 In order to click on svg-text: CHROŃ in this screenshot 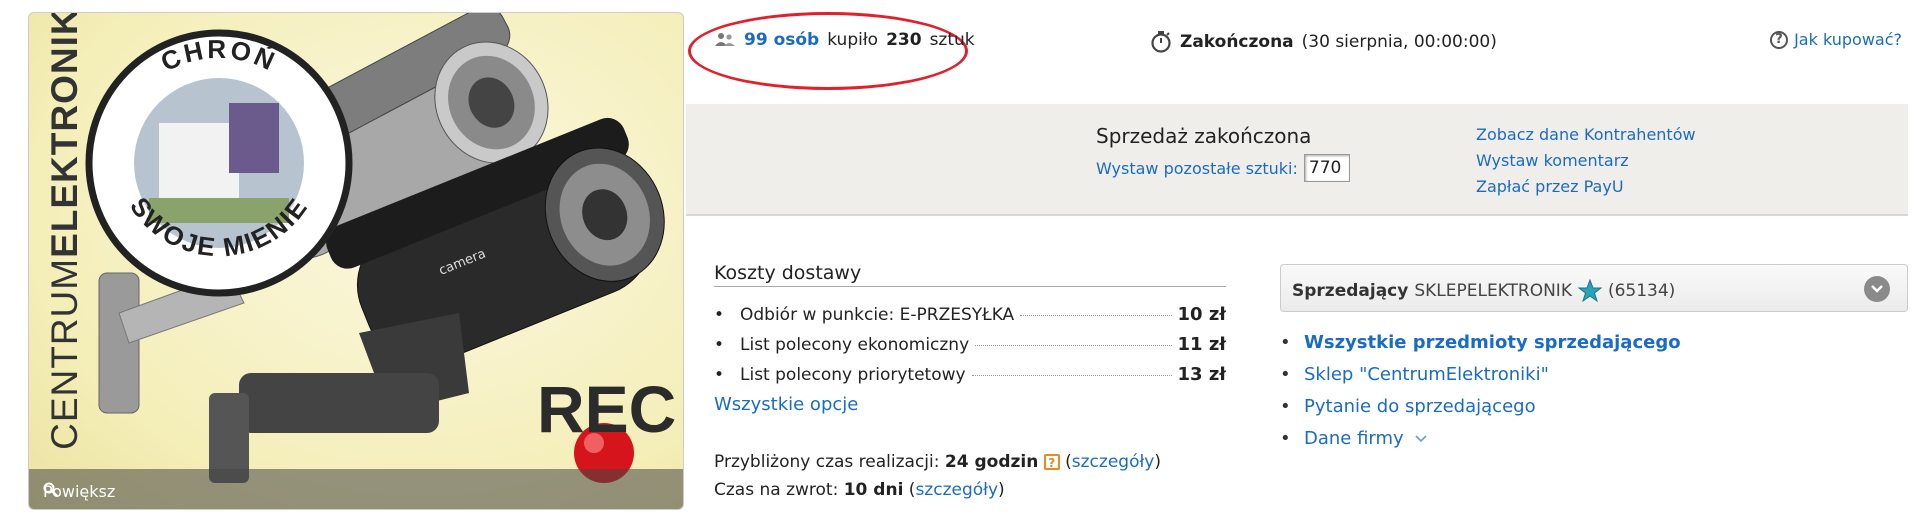, I will do `click(219, 55)`.